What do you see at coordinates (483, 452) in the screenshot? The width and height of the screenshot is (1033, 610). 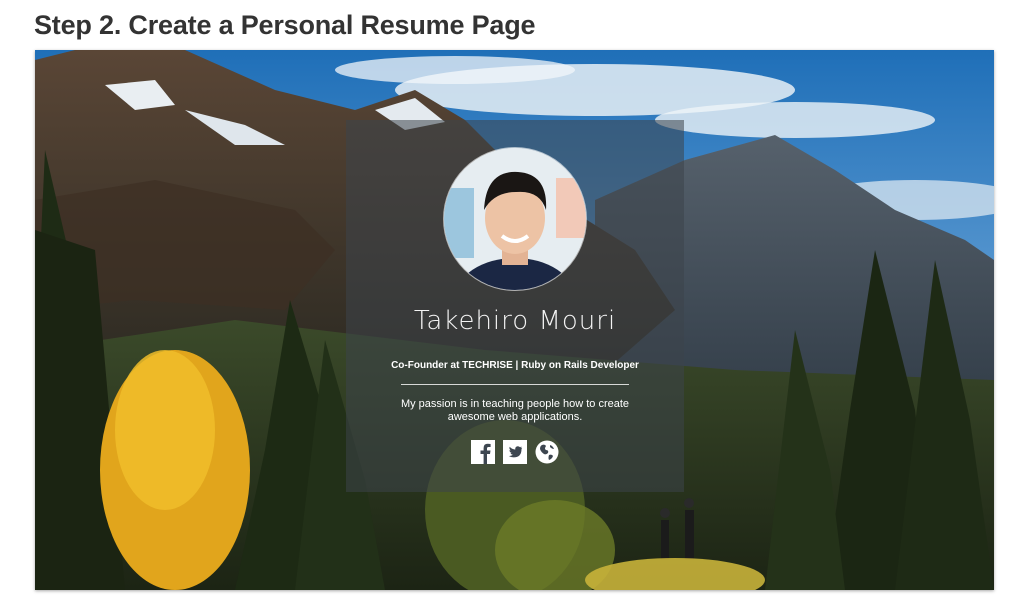 I see `facebook-icon` at bounding box center [483, 452].